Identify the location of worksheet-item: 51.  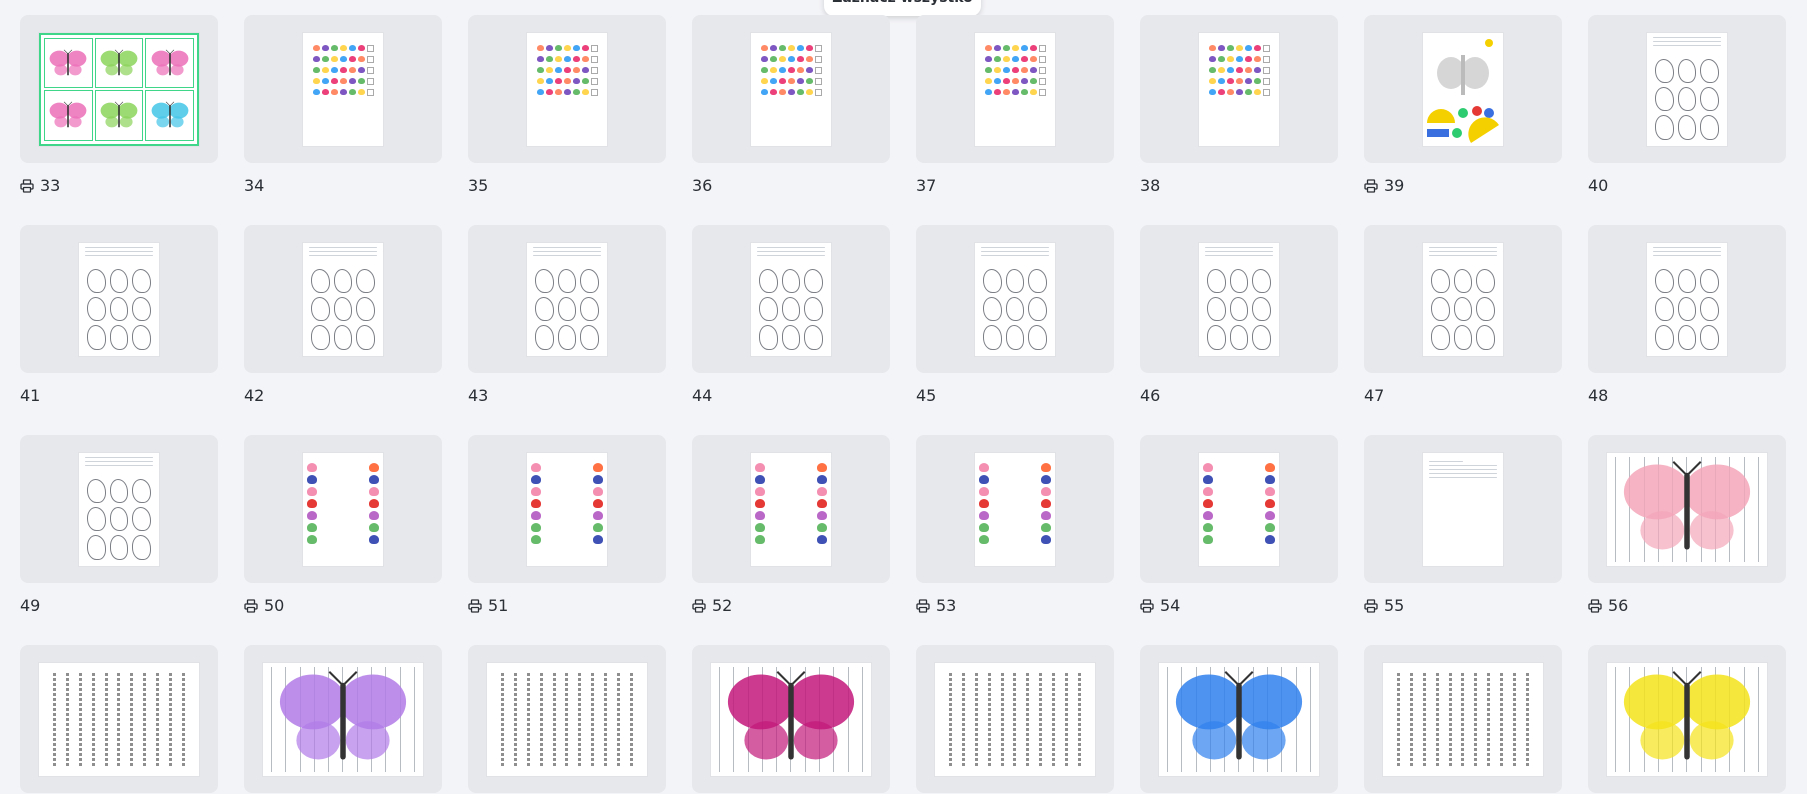
(567, 525).